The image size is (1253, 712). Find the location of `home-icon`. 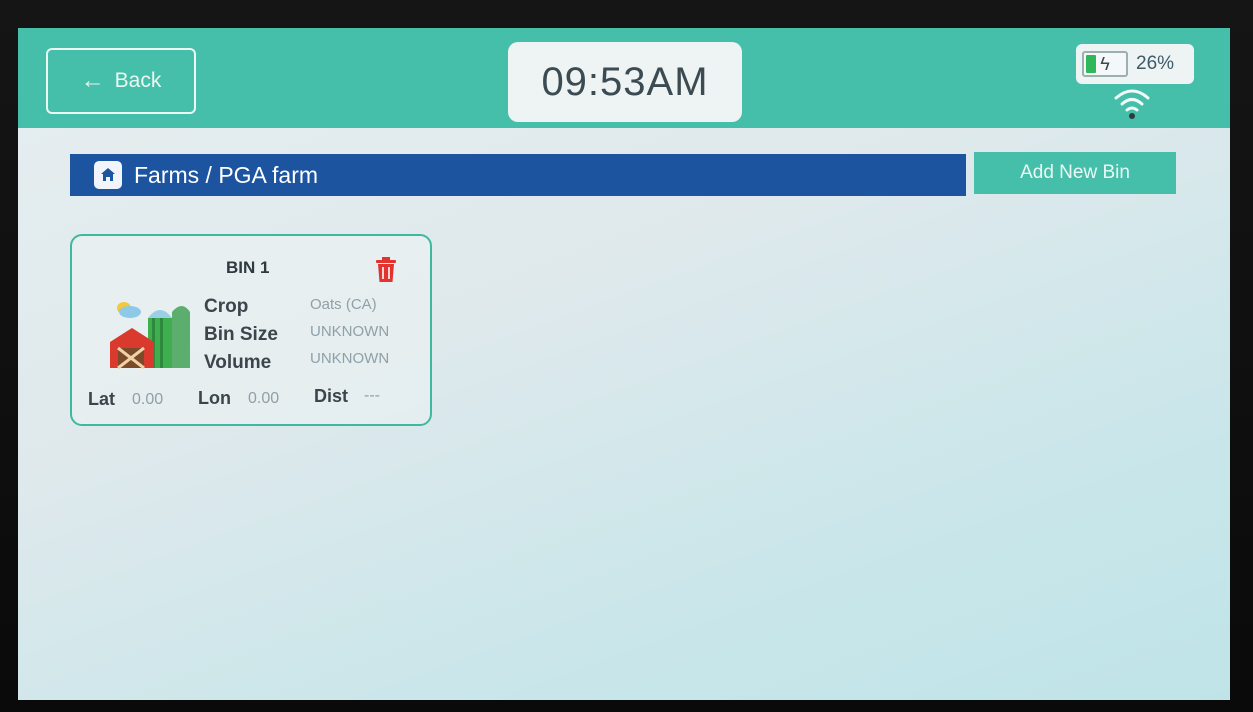

home-icon is located at coordinates (108, 175).